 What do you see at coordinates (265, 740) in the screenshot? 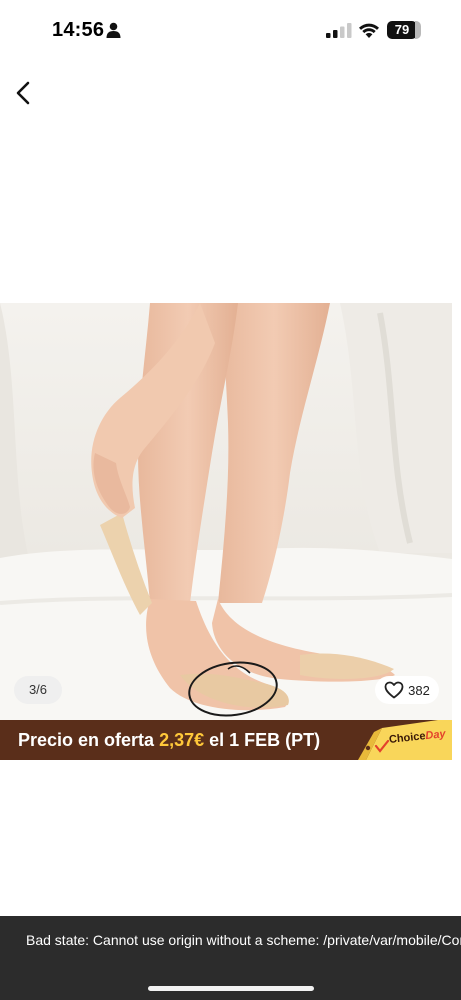
I see `sale-date: el 1 FEB (PT)` at bounding box center [265, 740].